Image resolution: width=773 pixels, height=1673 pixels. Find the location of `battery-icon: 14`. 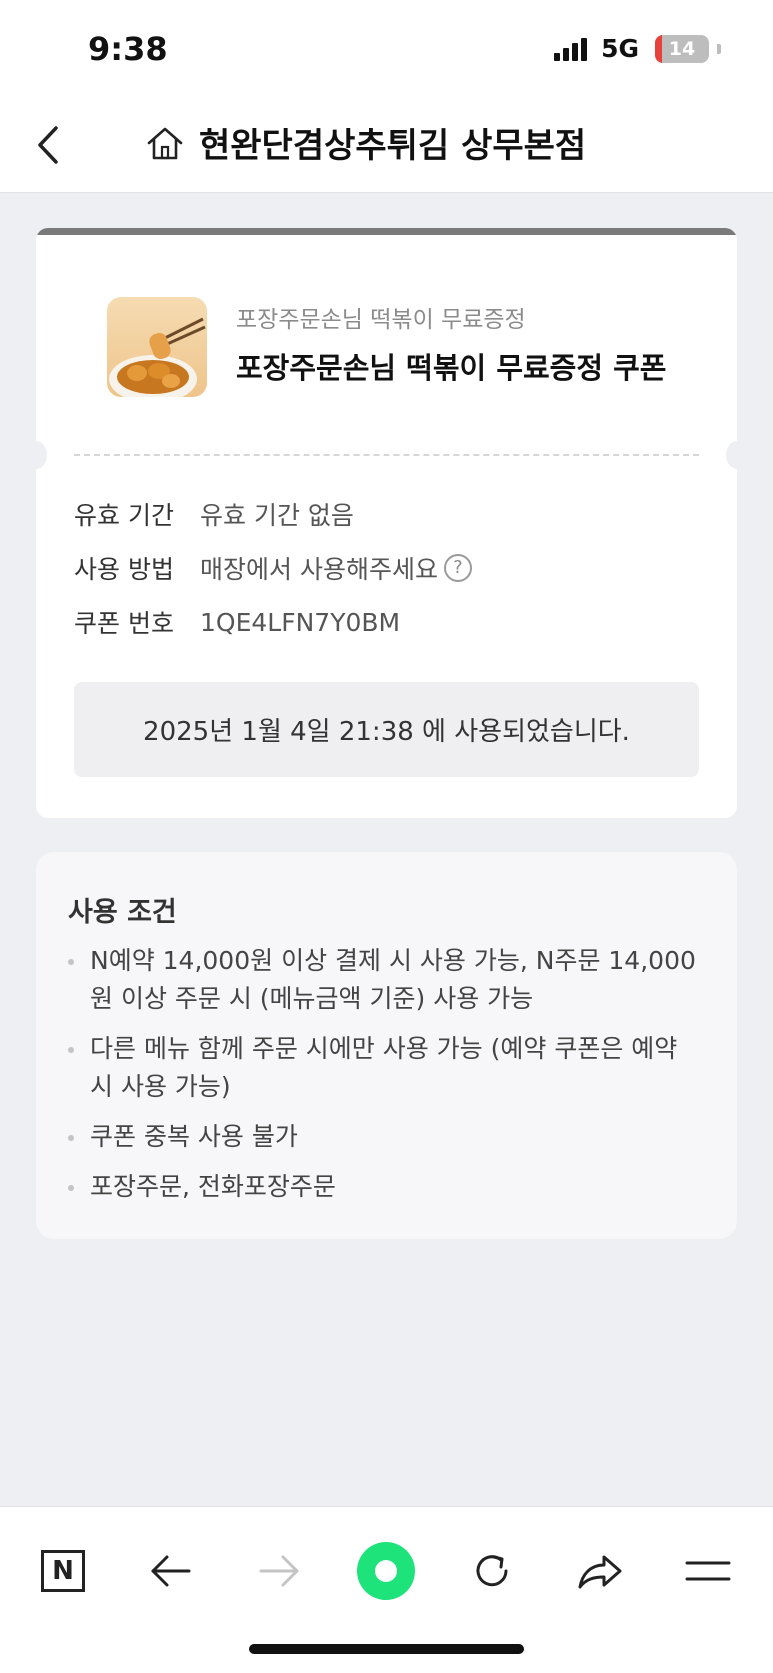

battery-icon: 14 is located at coordinates (682, 48).